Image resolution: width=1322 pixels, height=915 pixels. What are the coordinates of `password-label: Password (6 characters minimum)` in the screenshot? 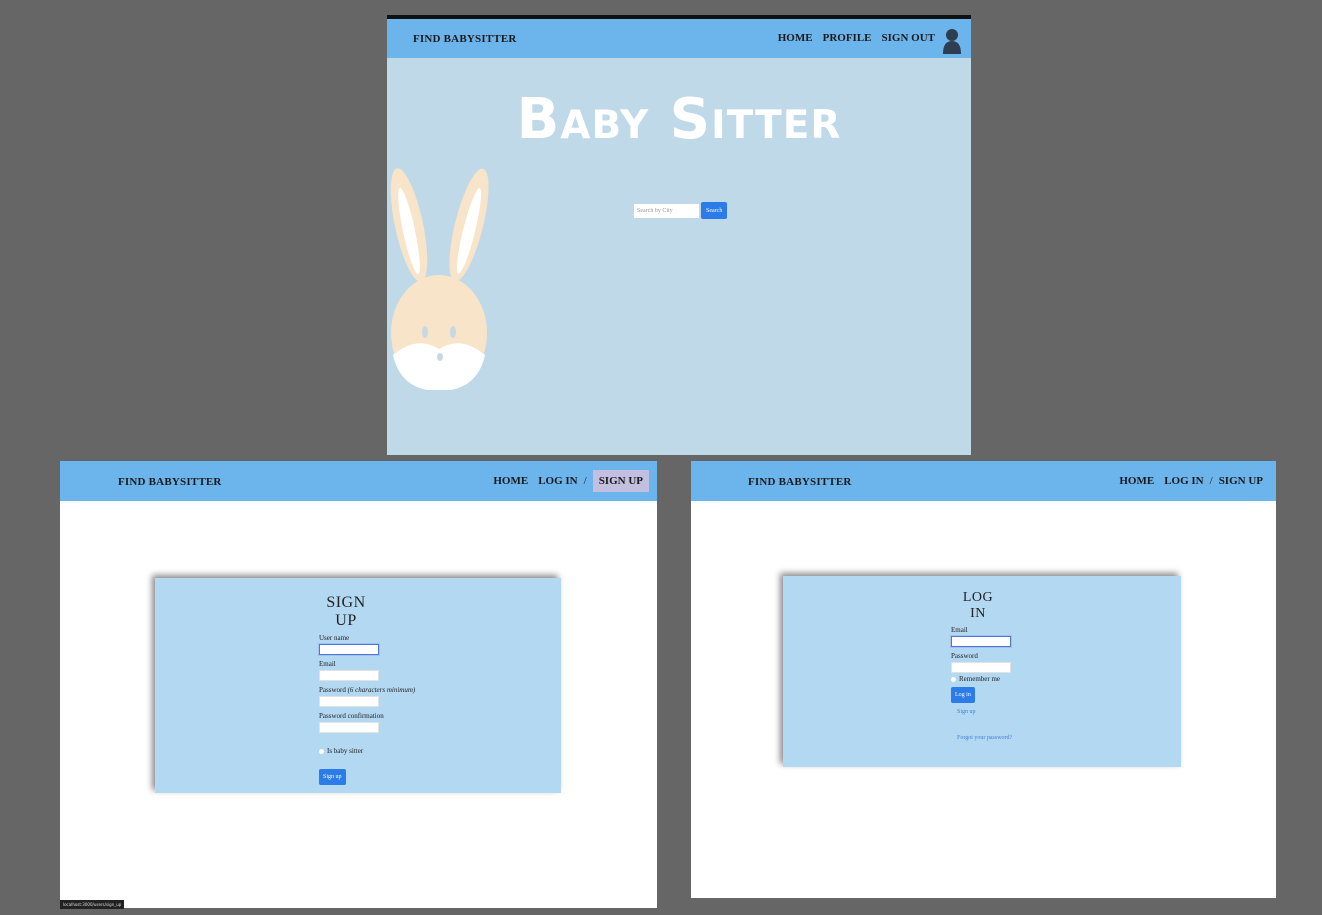 It's located at (367, 690).